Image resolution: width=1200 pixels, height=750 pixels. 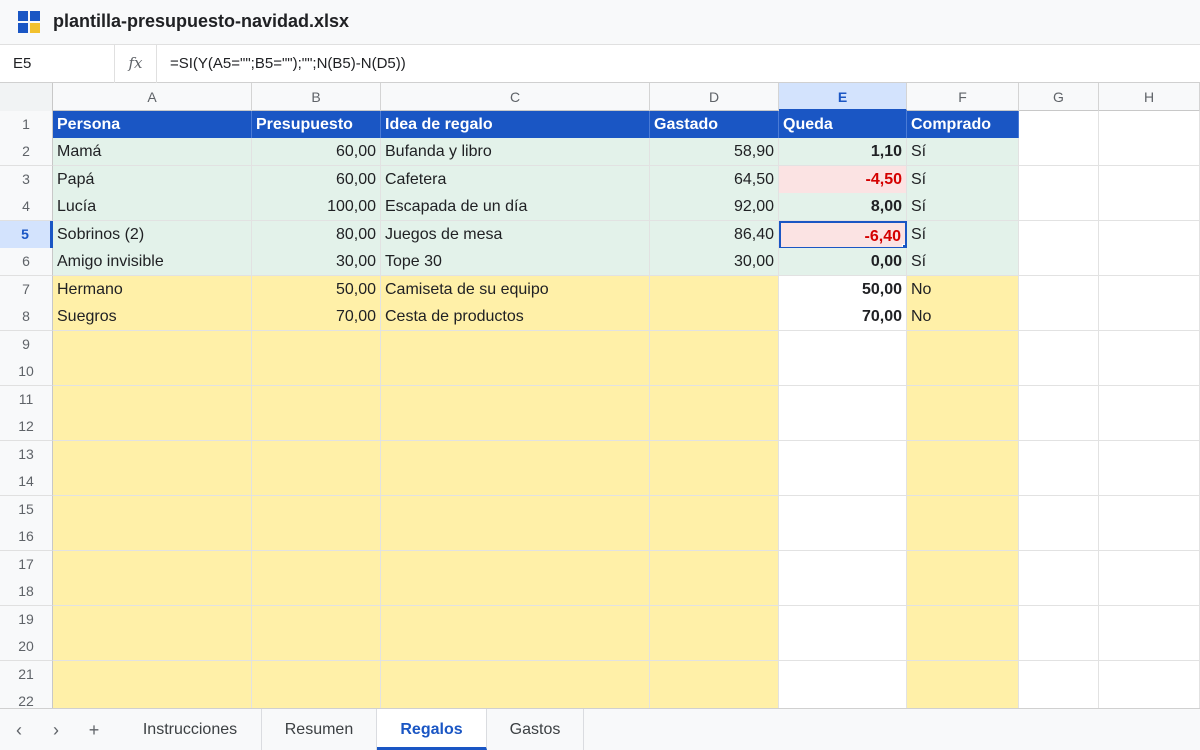 I want to click on cell-comprado: No, so click(x=963, y=290).